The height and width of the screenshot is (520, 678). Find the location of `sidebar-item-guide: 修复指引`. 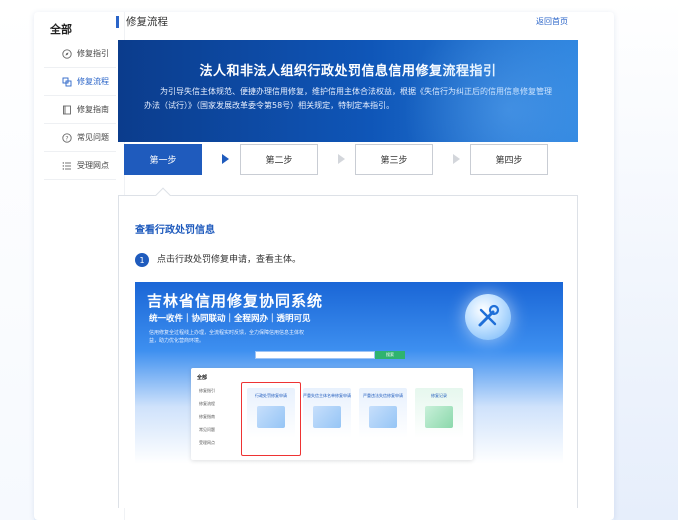

sidebar-item-guide: 修复指引 is located at coordinates (80, 54).